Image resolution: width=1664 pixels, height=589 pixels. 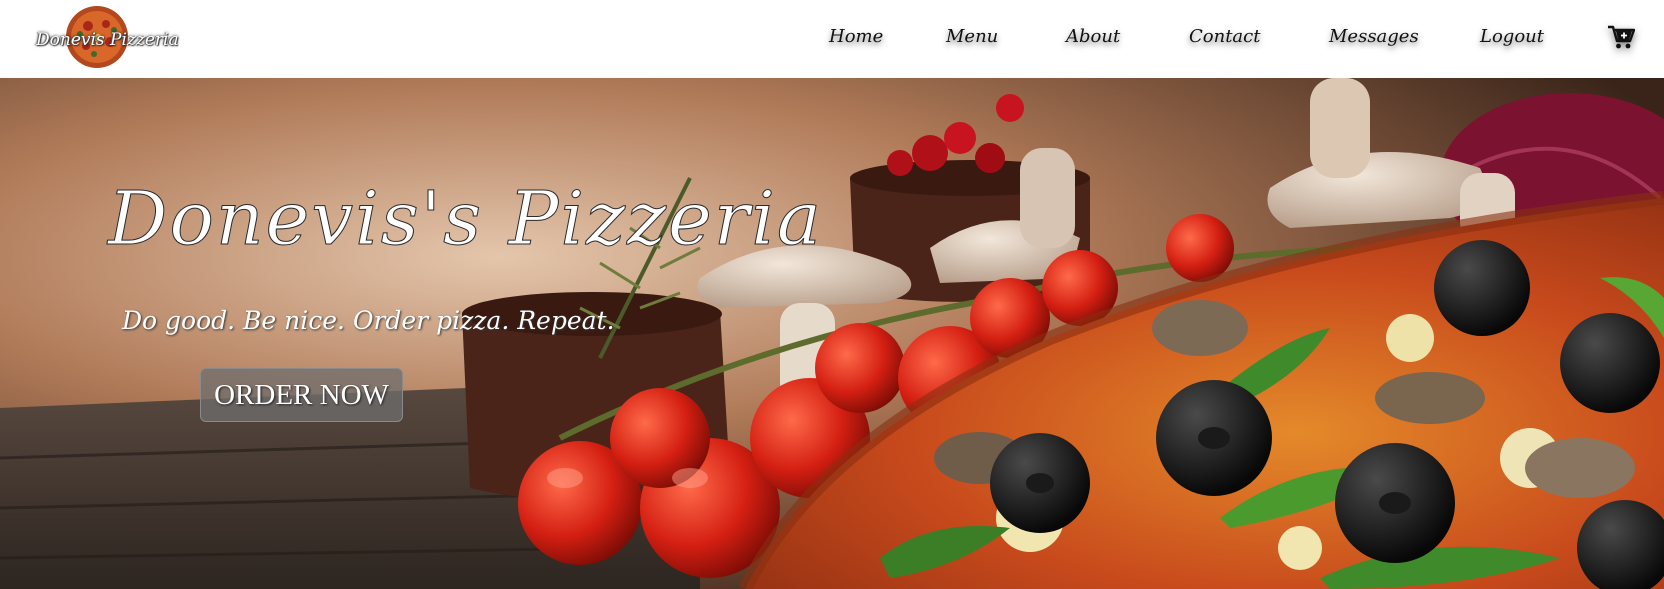 I want to click on brand-logo-text: Donevis Pizzeria, so click(x=107, y=40).